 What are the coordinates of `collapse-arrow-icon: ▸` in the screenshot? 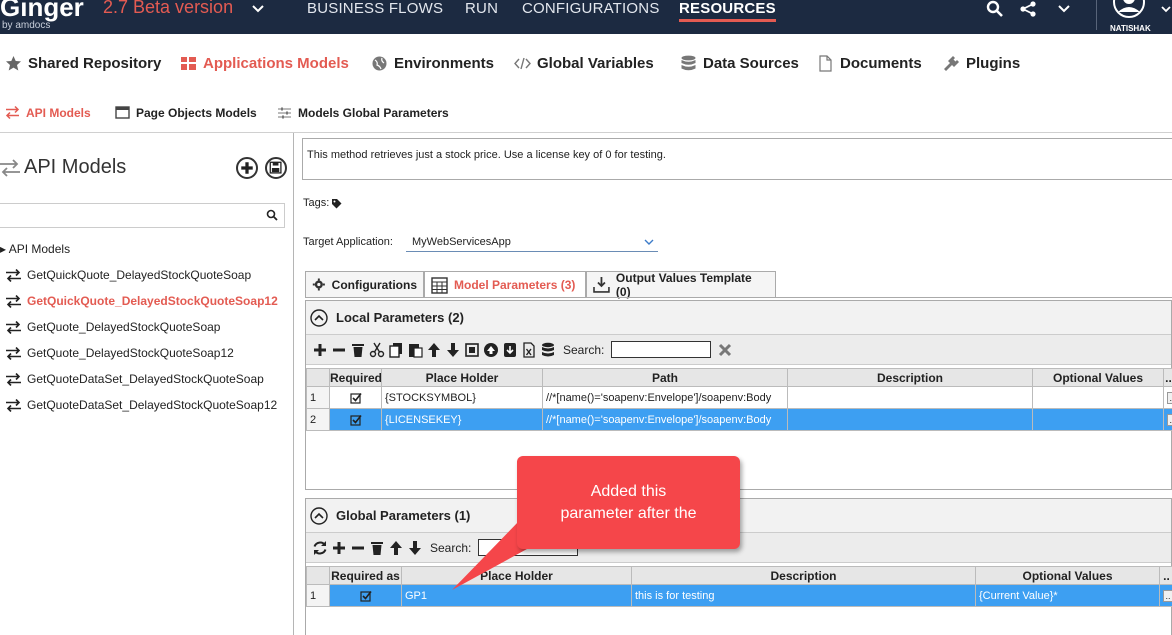 It's located at (3, 249).